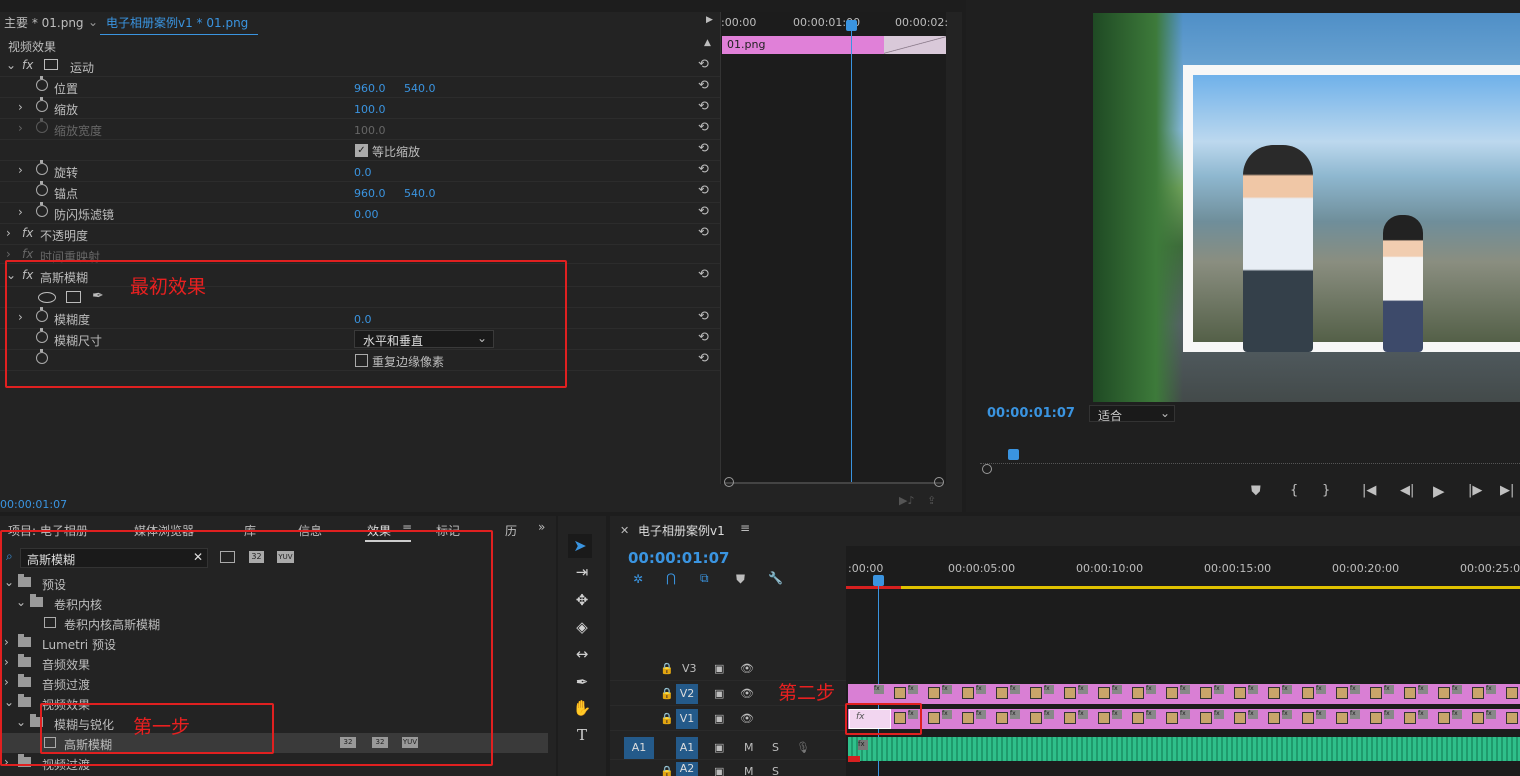 The image size is (1520, 776). Describe the element at coordinates (360, 66) in the screenshot. I see `motion-row: ⌄ fx 运动 ⟲` at that location.